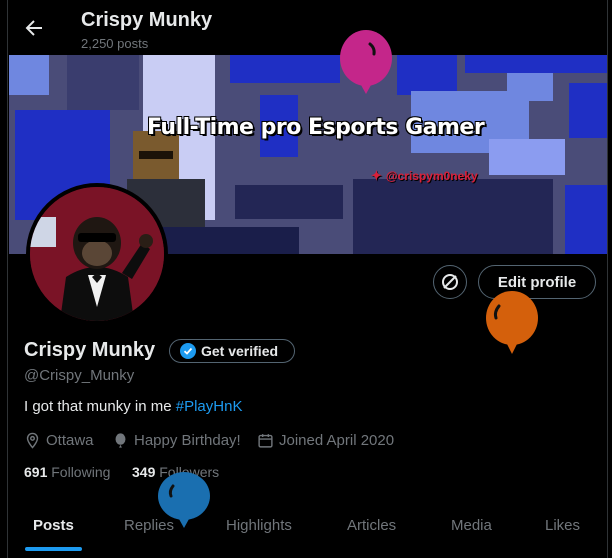 The width and height of the screenshot is (612, 558). I want to click on followers-count: 349, so click(144, 472).